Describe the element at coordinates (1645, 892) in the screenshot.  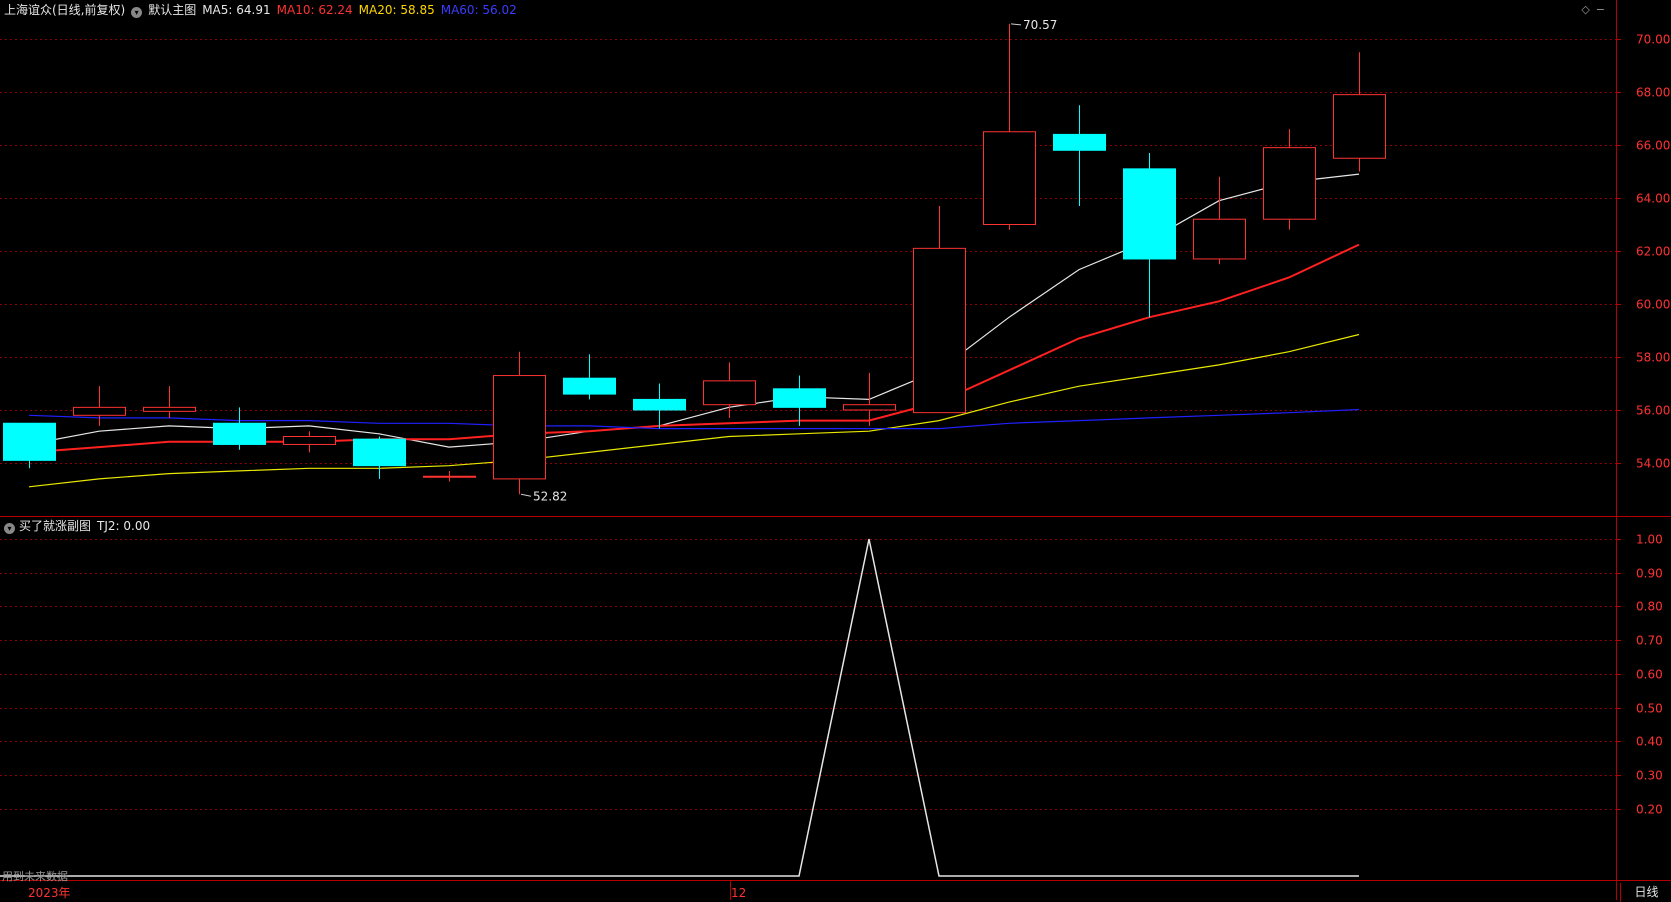
I see `period-selector: 日线` at that location.